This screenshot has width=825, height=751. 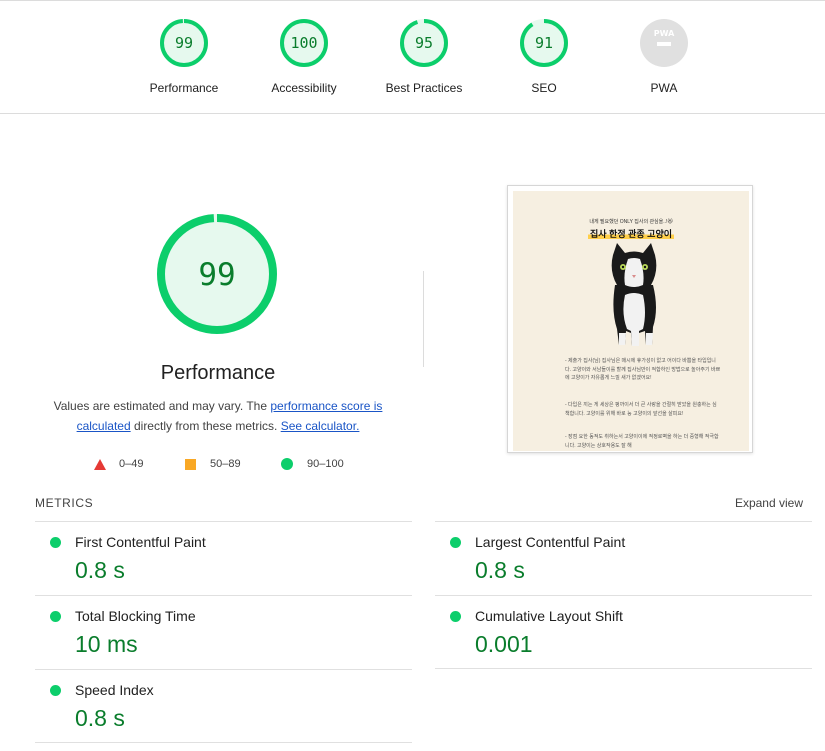 I want to click on gauge-performance: 99 Performance, so click(x=184, y=56).